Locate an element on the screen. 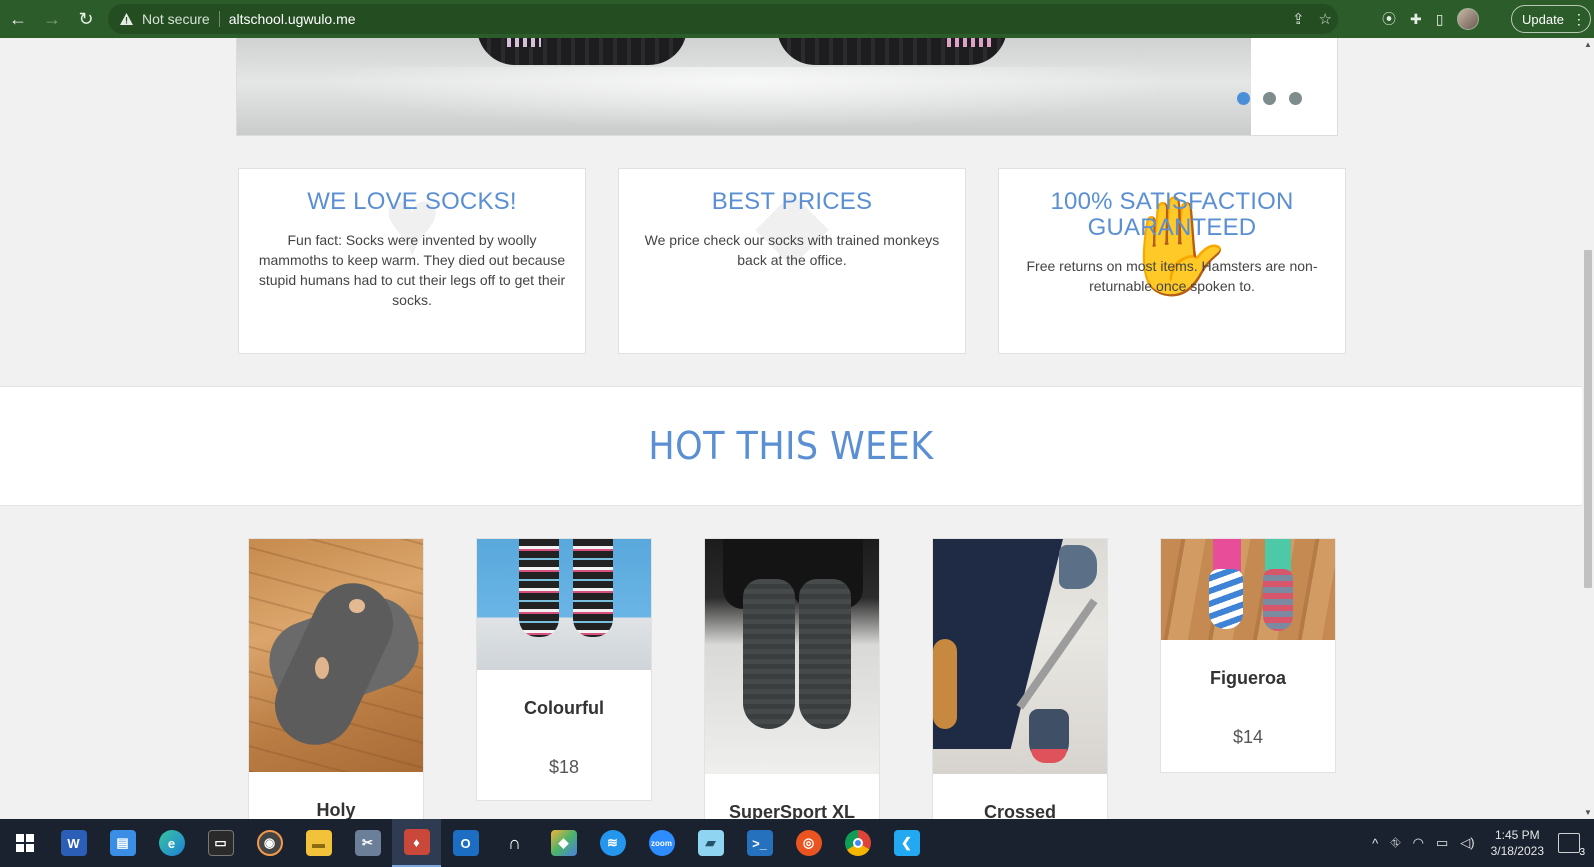 The width and height of the screenshot is (1594, 867). wifi-icon: ◠ is located at coordinates (1418, 843).